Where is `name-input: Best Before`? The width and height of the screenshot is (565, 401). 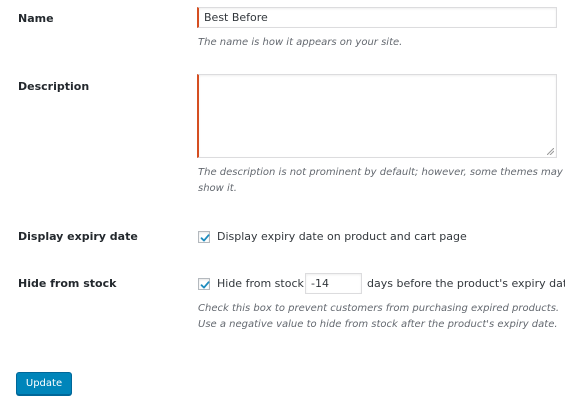 name-input: Best Before is located at coordinates (377, 17).